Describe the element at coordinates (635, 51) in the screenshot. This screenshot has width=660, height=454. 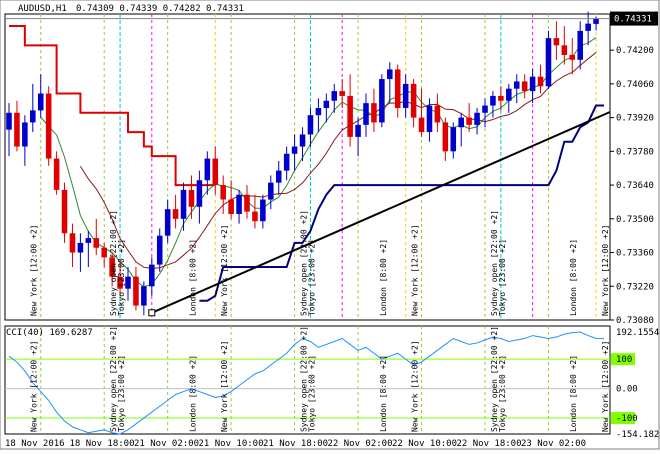
I see `price-tick-label: 0.74200` at that location.